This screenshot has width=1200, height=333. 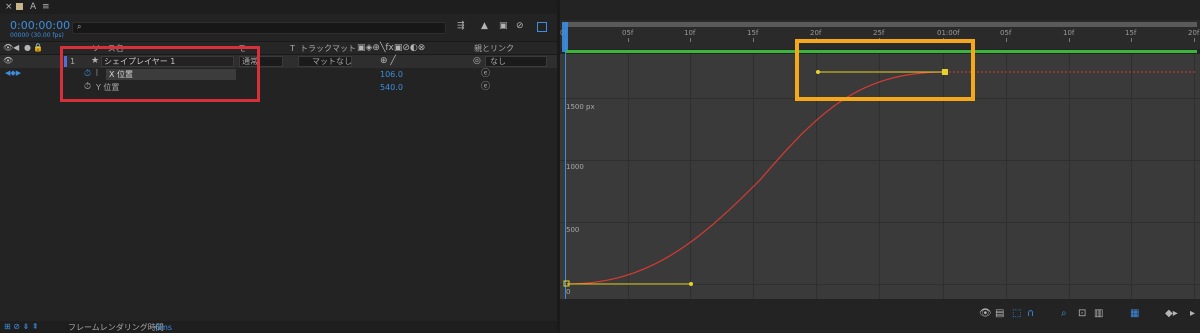 What do you see at coordinates (880, 316) in the screenshot?
I see `graph-editor-toolbar` at bounding box center [880, 316].